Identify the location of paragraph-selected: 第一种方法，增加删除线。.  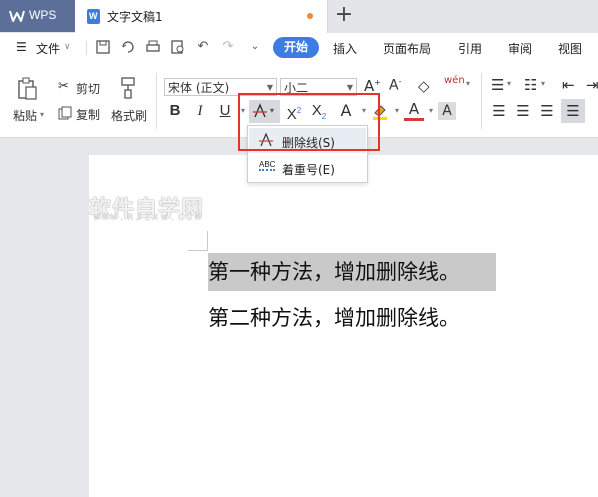
(352, 272).